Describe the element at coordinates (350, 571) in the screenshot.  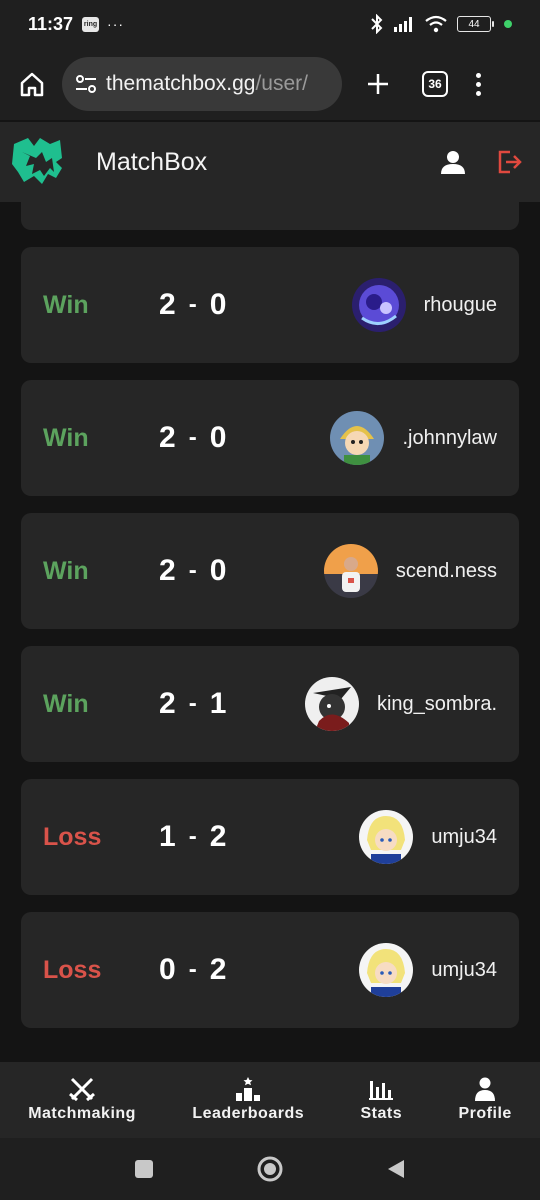
I see `photo-avatar` at that location.